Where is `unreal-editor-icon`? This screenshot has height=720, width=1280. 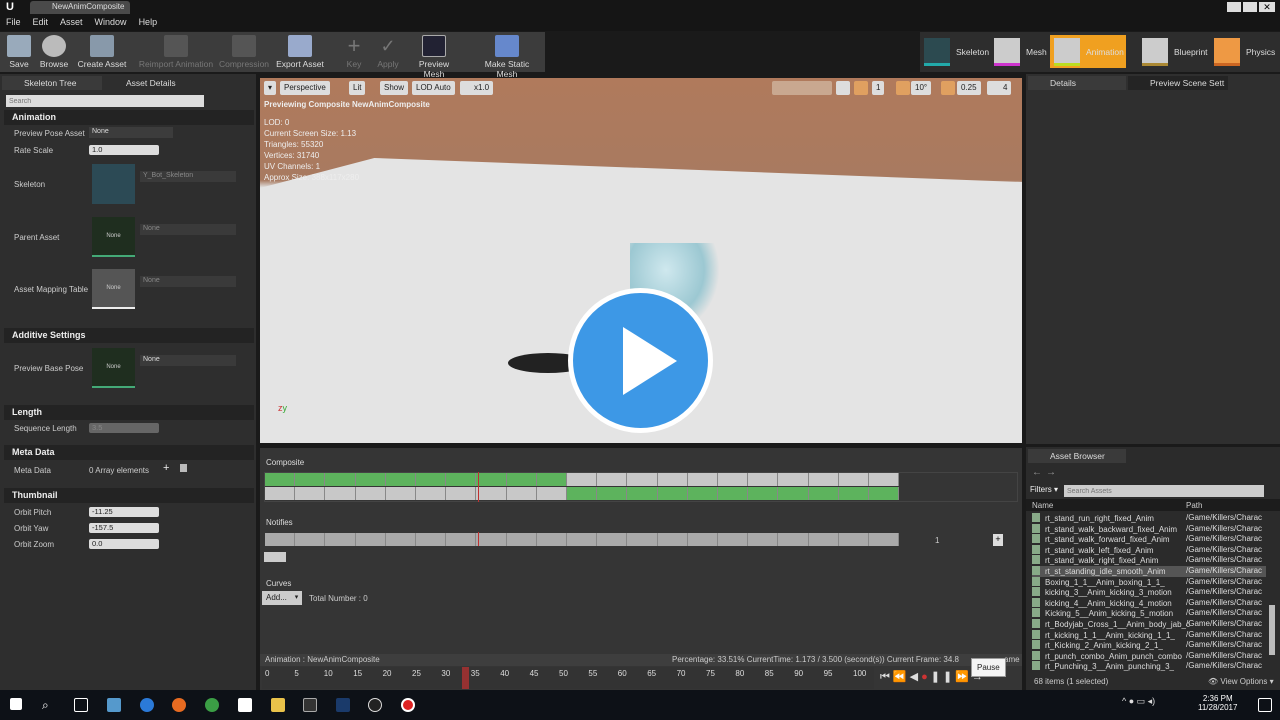 unreal-editor-icon is located at coordinates (375, 705).